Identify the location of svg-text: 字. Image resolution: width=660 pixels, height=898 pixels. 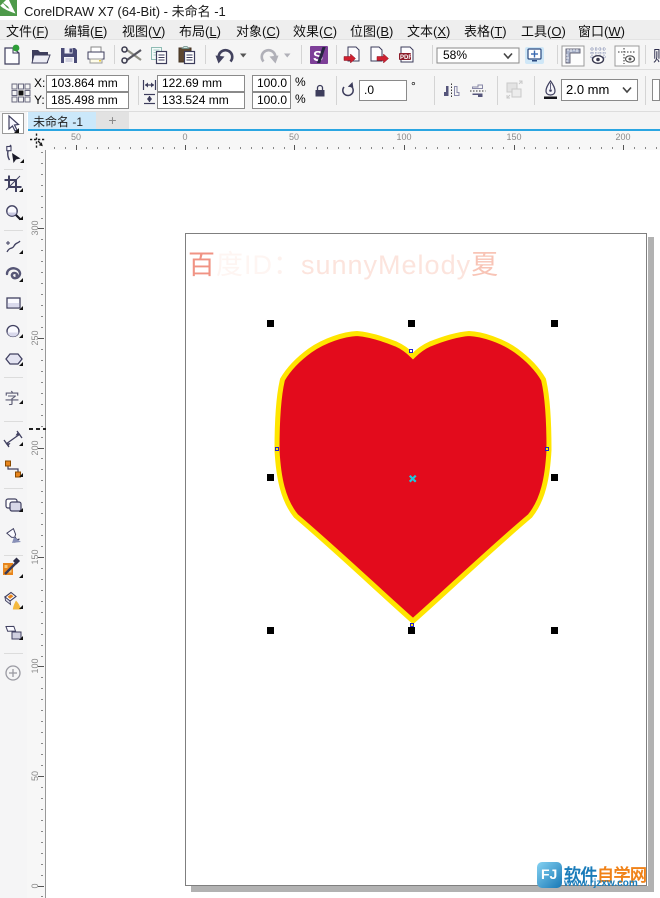
(12, 399).